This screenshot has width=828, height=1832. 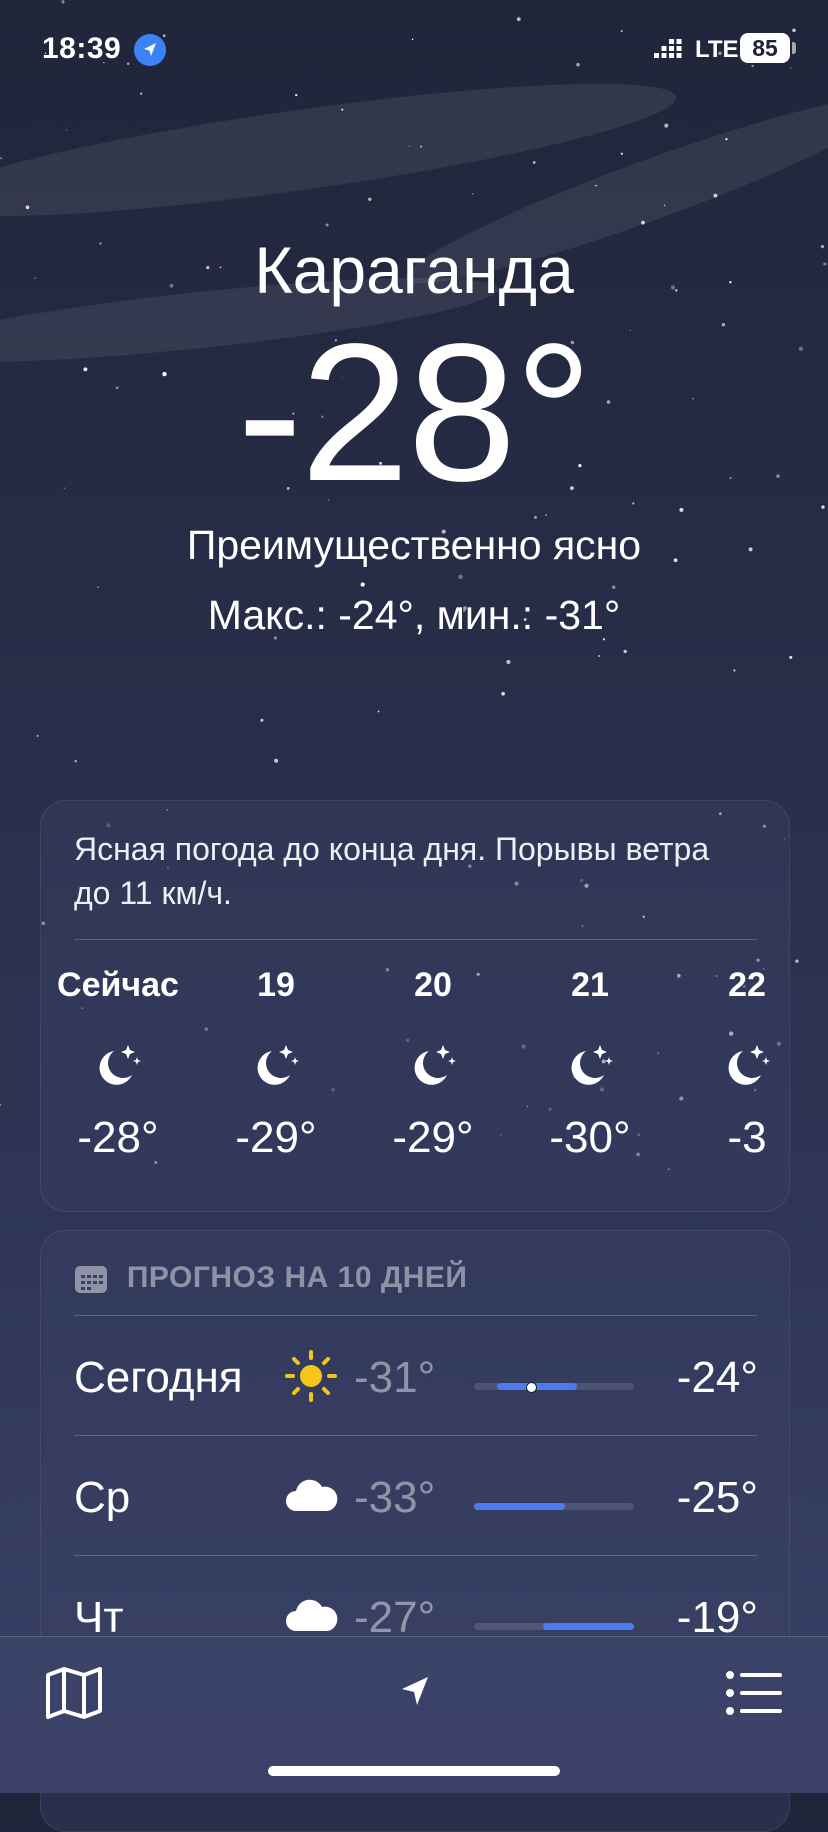 What do you see at coordinates (395, 1497) in the screenshot?
I see `day-low-temperature: -33°` at bounding box center [395, 1497].